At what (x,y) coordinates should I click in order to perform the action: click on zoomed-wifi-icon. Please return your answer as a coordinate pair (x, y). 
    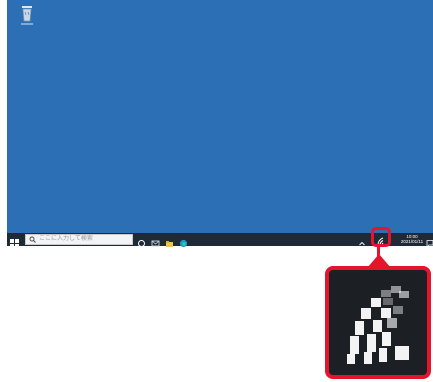
    Looking at the image, I should click on (378, 325).